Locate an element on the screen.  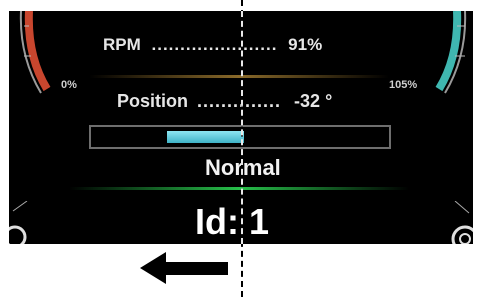
center-marker-line-inner is located at coordinates (242, 127).